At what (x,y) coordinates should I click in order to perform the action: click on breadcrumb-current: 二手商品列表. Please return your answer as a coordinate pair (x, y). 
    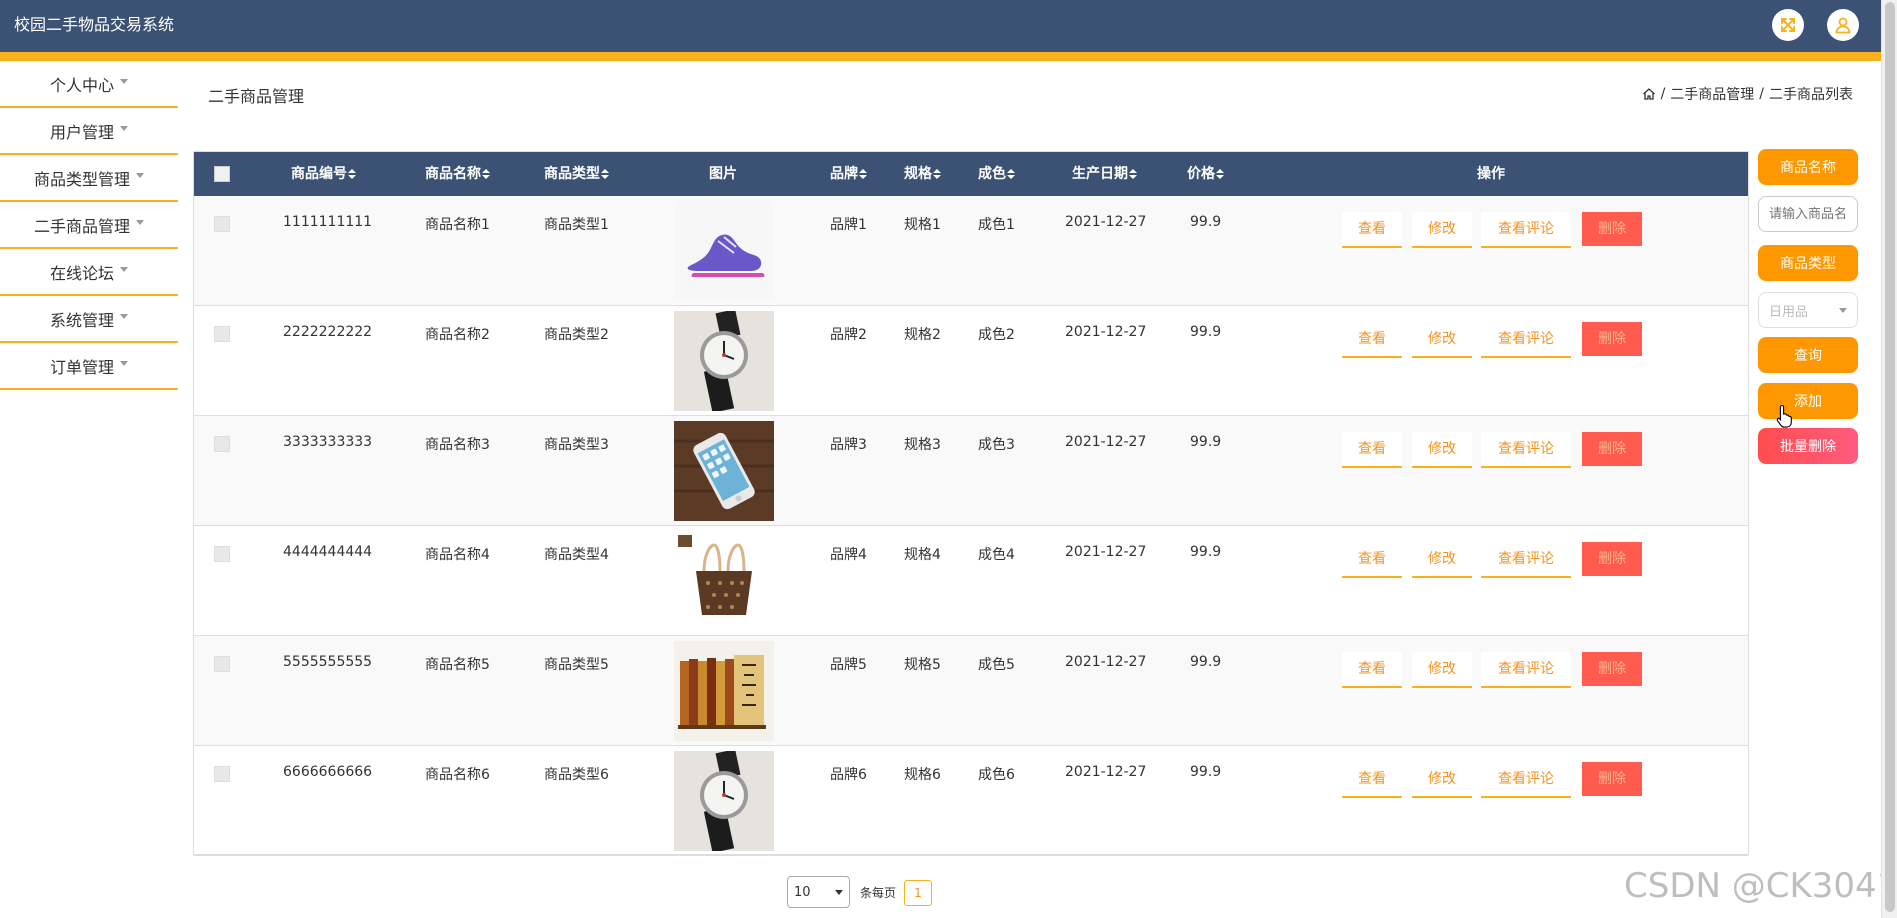
    Looking at the image, I should click on (1811, 95).